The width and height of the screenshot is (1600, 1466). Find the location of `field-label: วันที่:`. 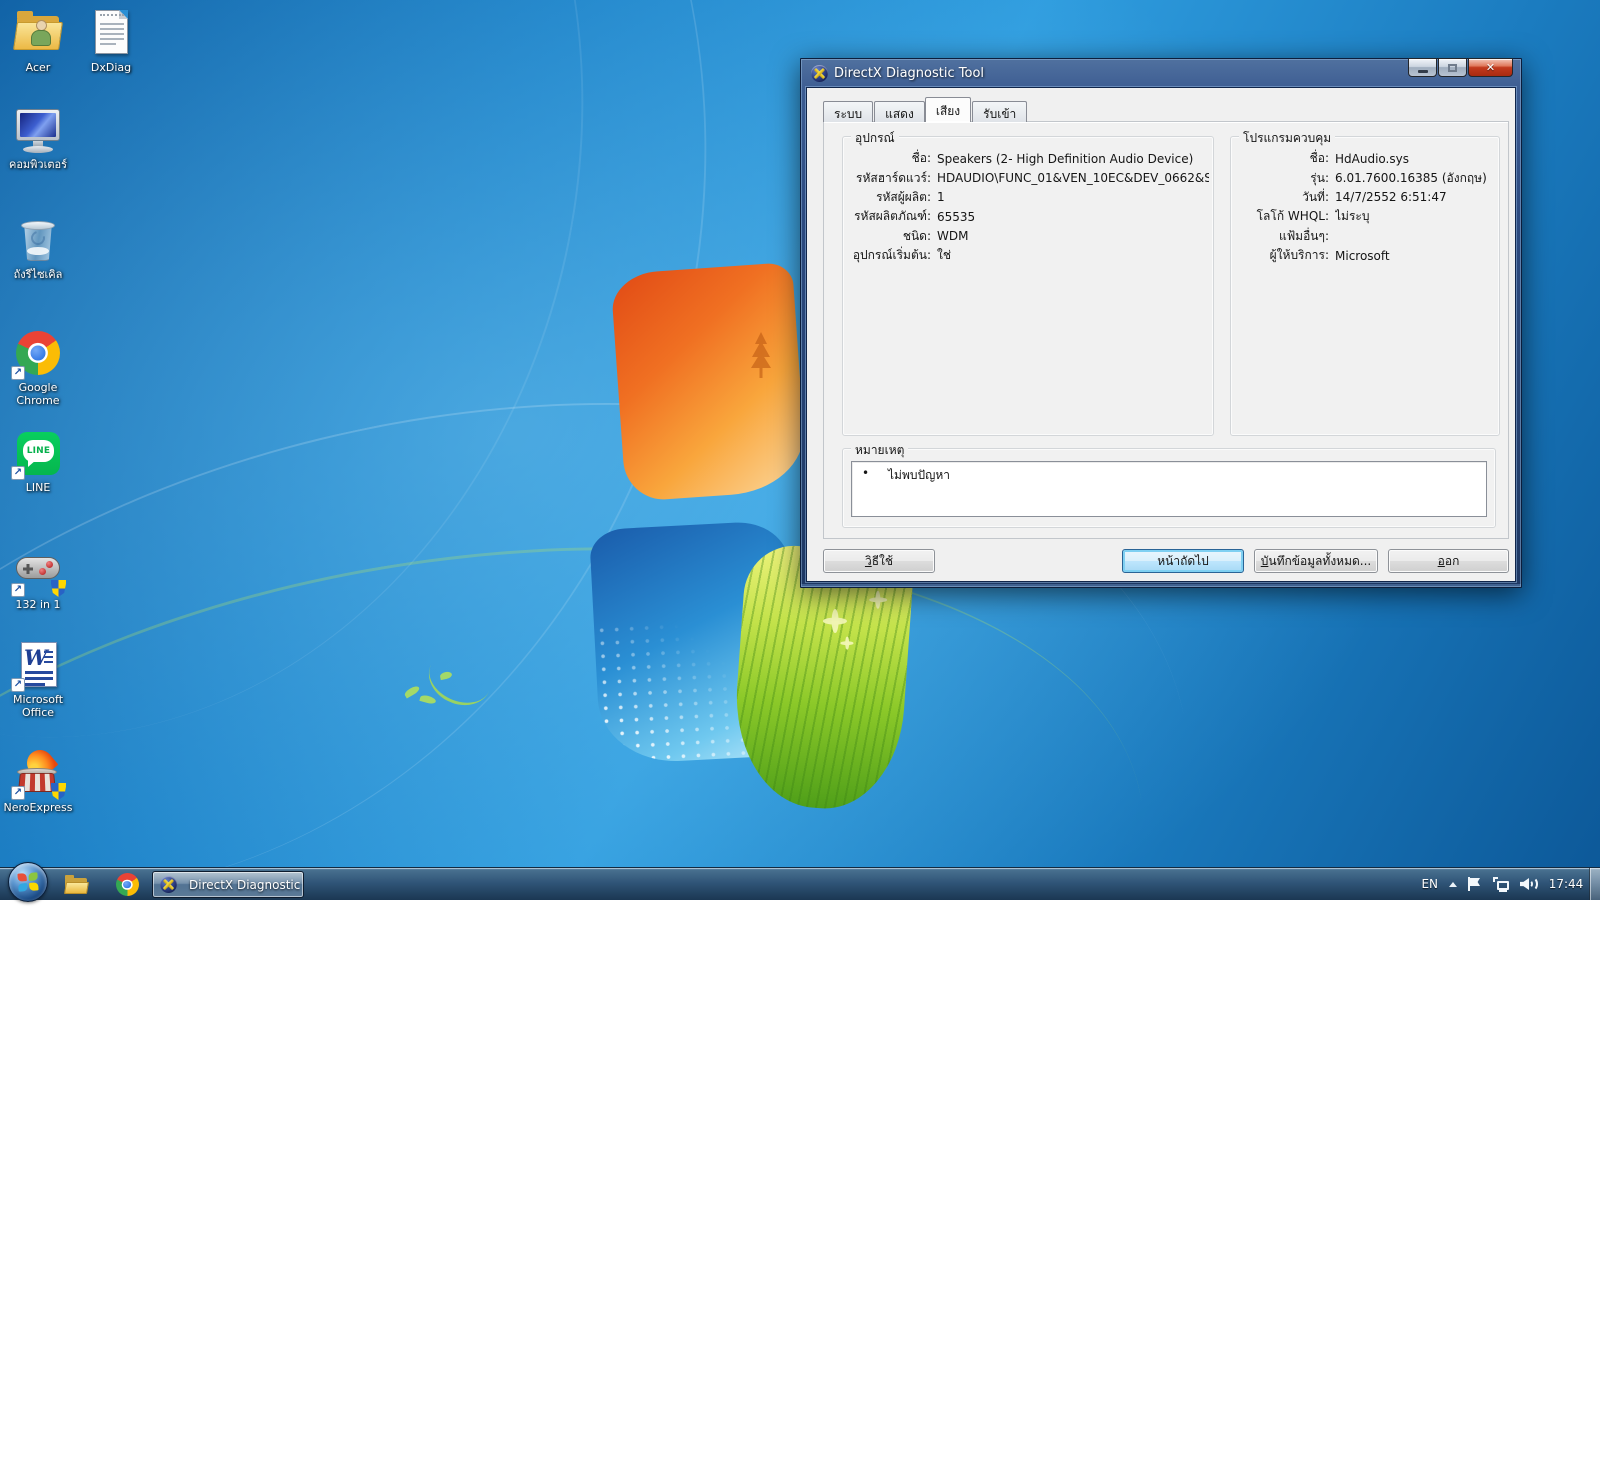

field-label: วันที่: is located at coordinates (1283, 197).